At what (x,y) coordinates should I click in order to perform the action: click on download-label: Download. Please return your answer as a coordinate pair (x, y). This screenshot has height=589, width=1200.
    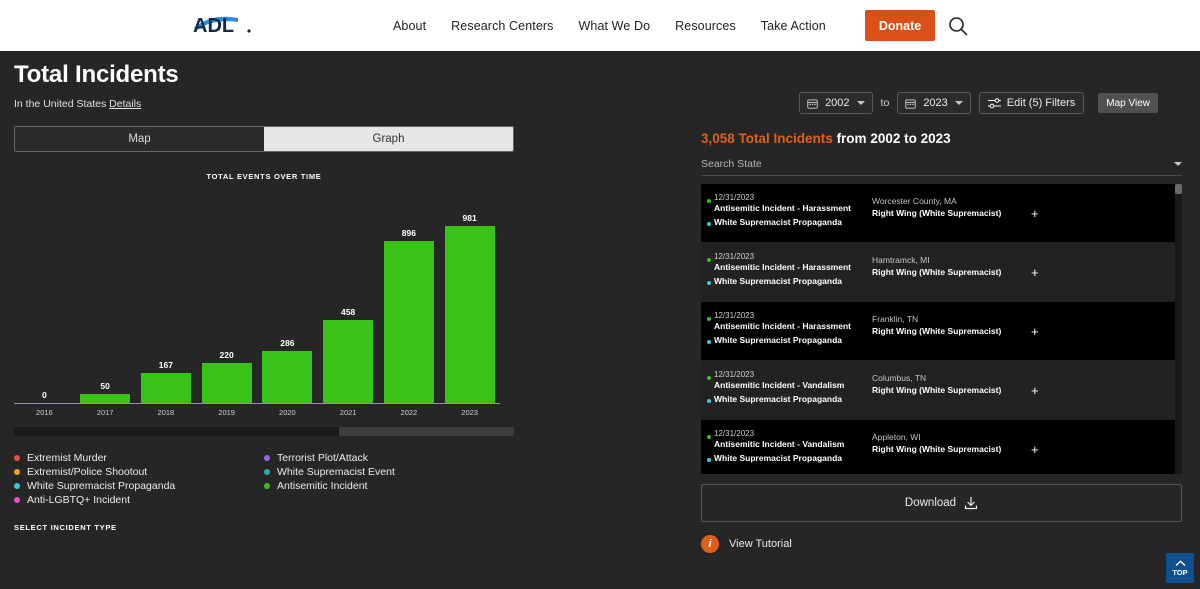
    Looking at the image, I should click on (930, 503).